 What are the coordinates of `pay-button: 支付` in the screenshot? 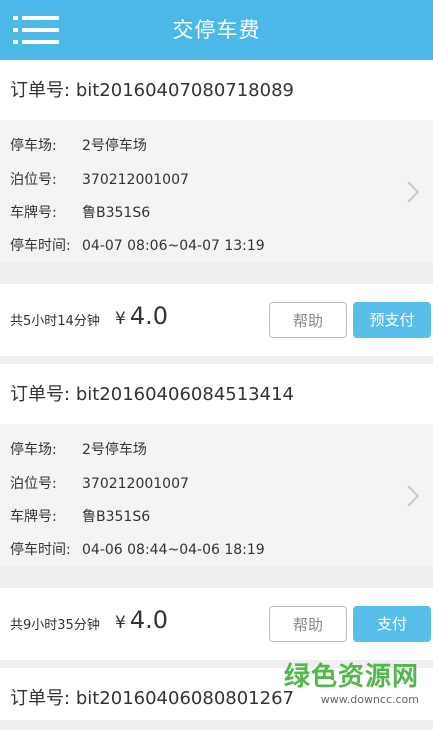 It's located at (392, 624).